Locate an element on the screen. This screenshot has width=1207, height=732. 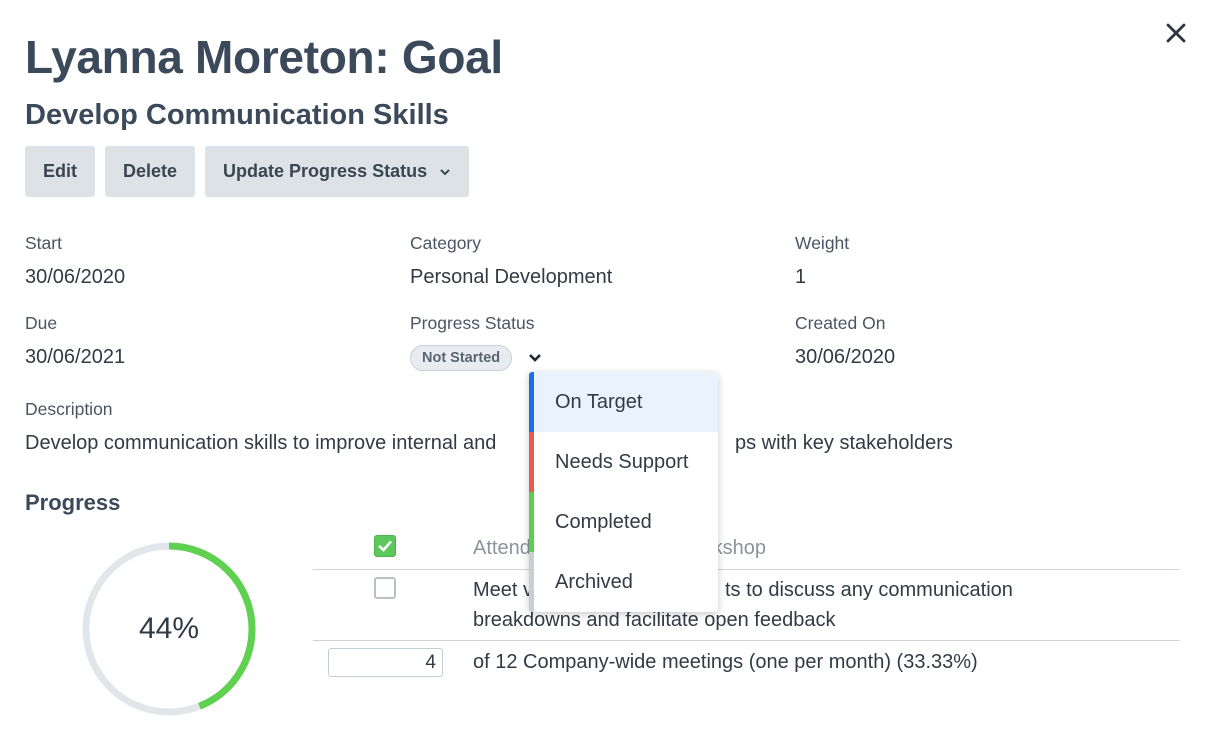
menu-item-on-target: On Target is located at coordinates (623, 402).